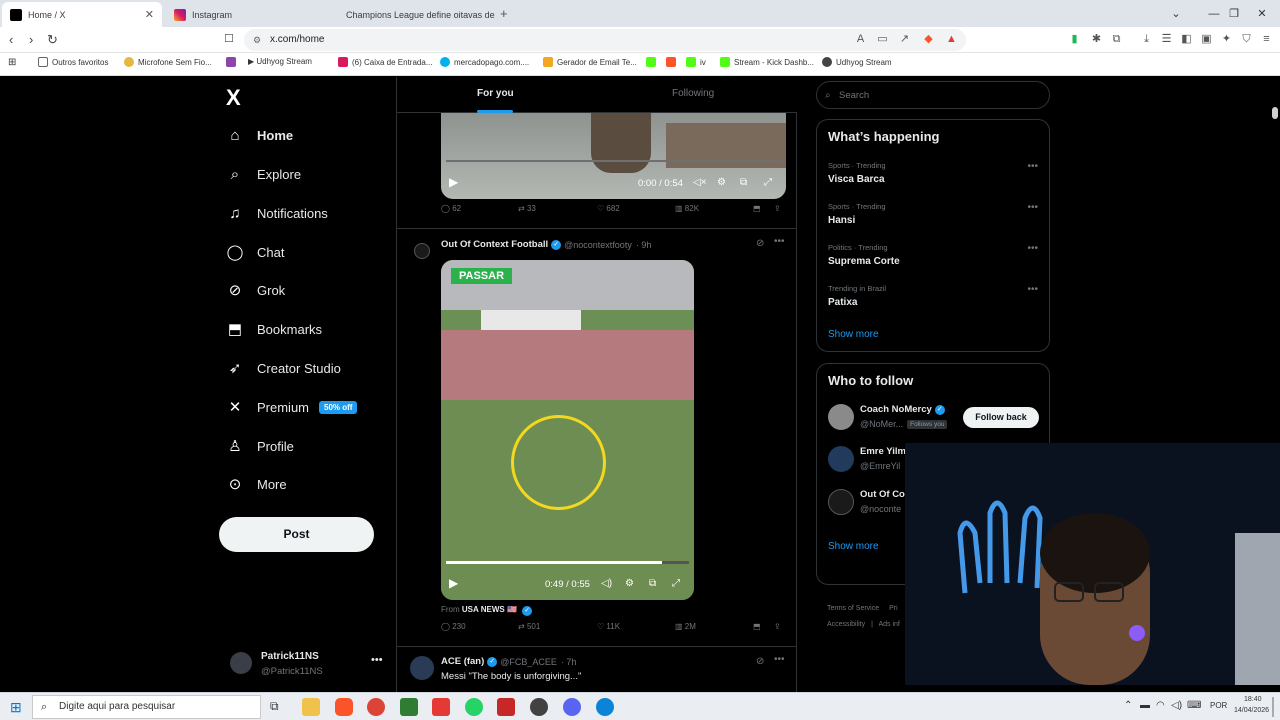 The height and width of the screenshot is (720, 1280). Describe the element at coordinates (1074, 39) in the screenshot. I see `extension-green-icon: ▮` at that location.